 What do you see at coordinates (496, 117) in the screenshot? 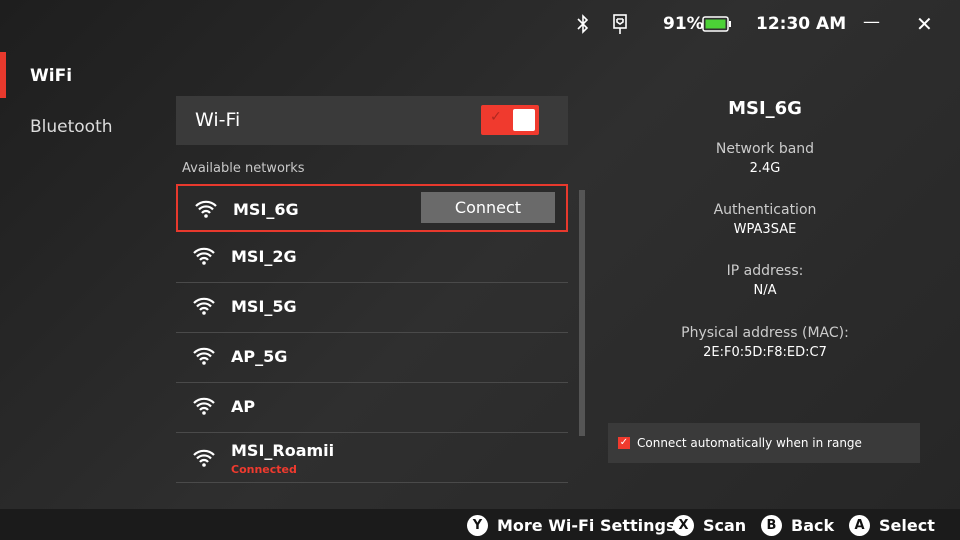
I see `check-icon: ✓` at bounding box center [496, 117].